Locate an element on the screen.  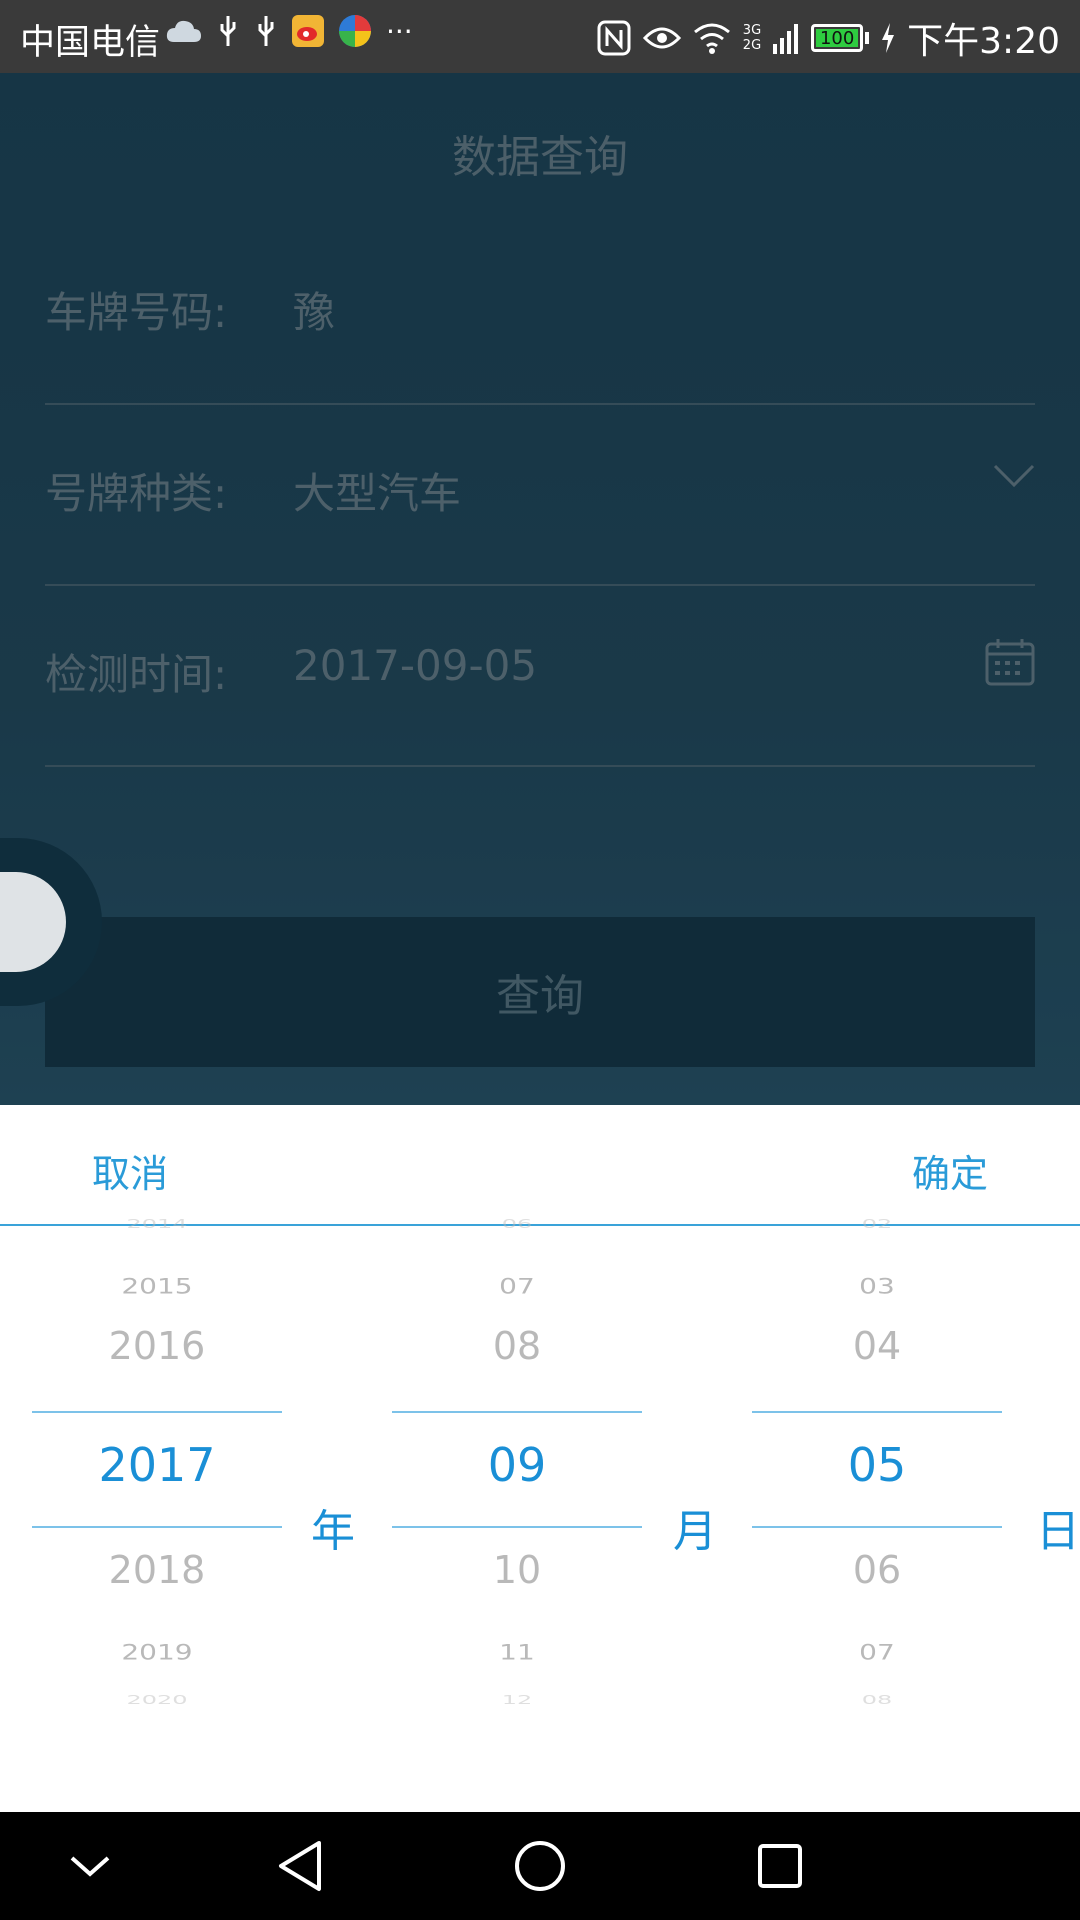
back-icon is located at coordinates (300, 1866).